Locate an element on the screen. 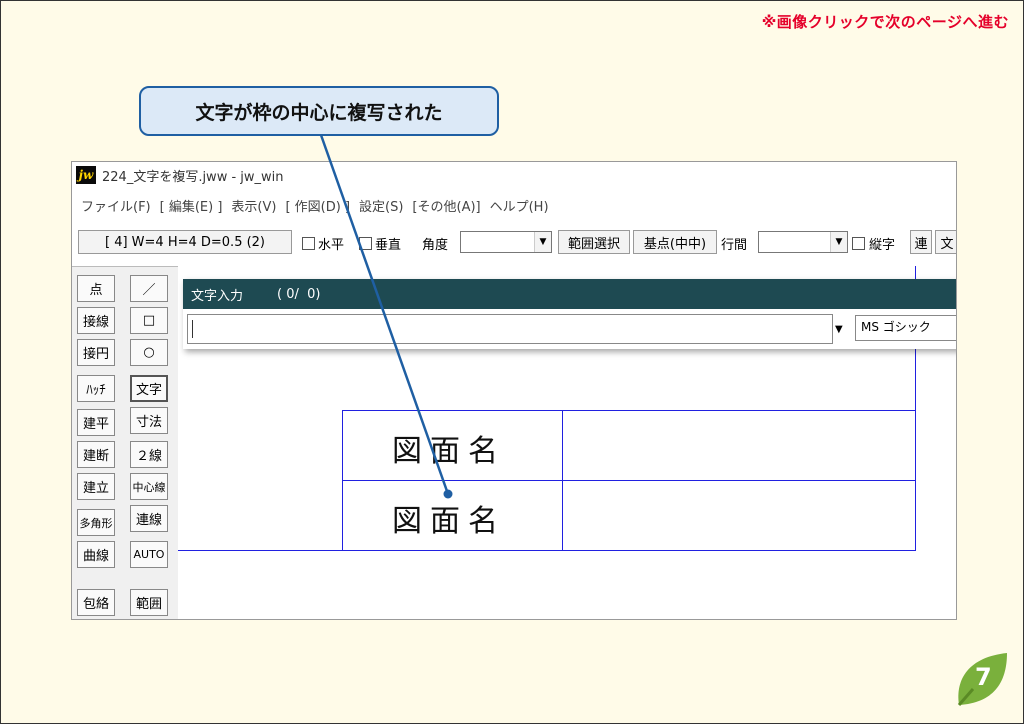  menu-file: ファイル(F) is located at coordinates (116, 207).